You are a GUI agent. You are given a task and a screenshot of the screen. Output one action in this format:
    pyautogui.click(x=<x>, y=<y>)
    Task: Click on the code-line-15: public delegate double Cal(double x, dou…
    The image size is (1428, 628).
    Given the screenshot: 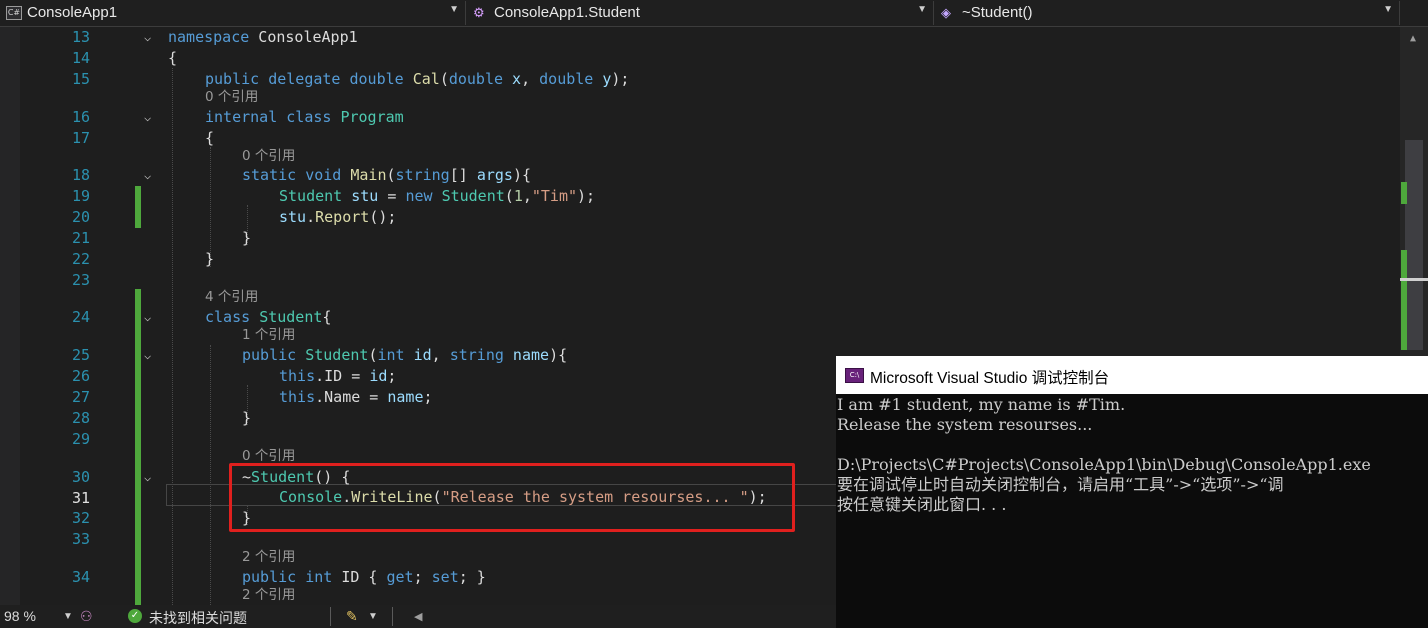 What is the action you would take?
    pyautogui.click(x=417, y=79)
    